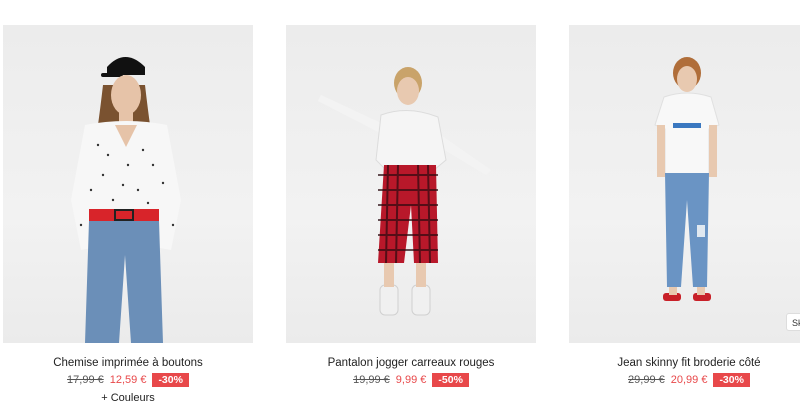  What do you see at coordinates (128, 398) in the screenshot?
I see `more-colors-link: + Couleurs` at bounding box center [128, 398].